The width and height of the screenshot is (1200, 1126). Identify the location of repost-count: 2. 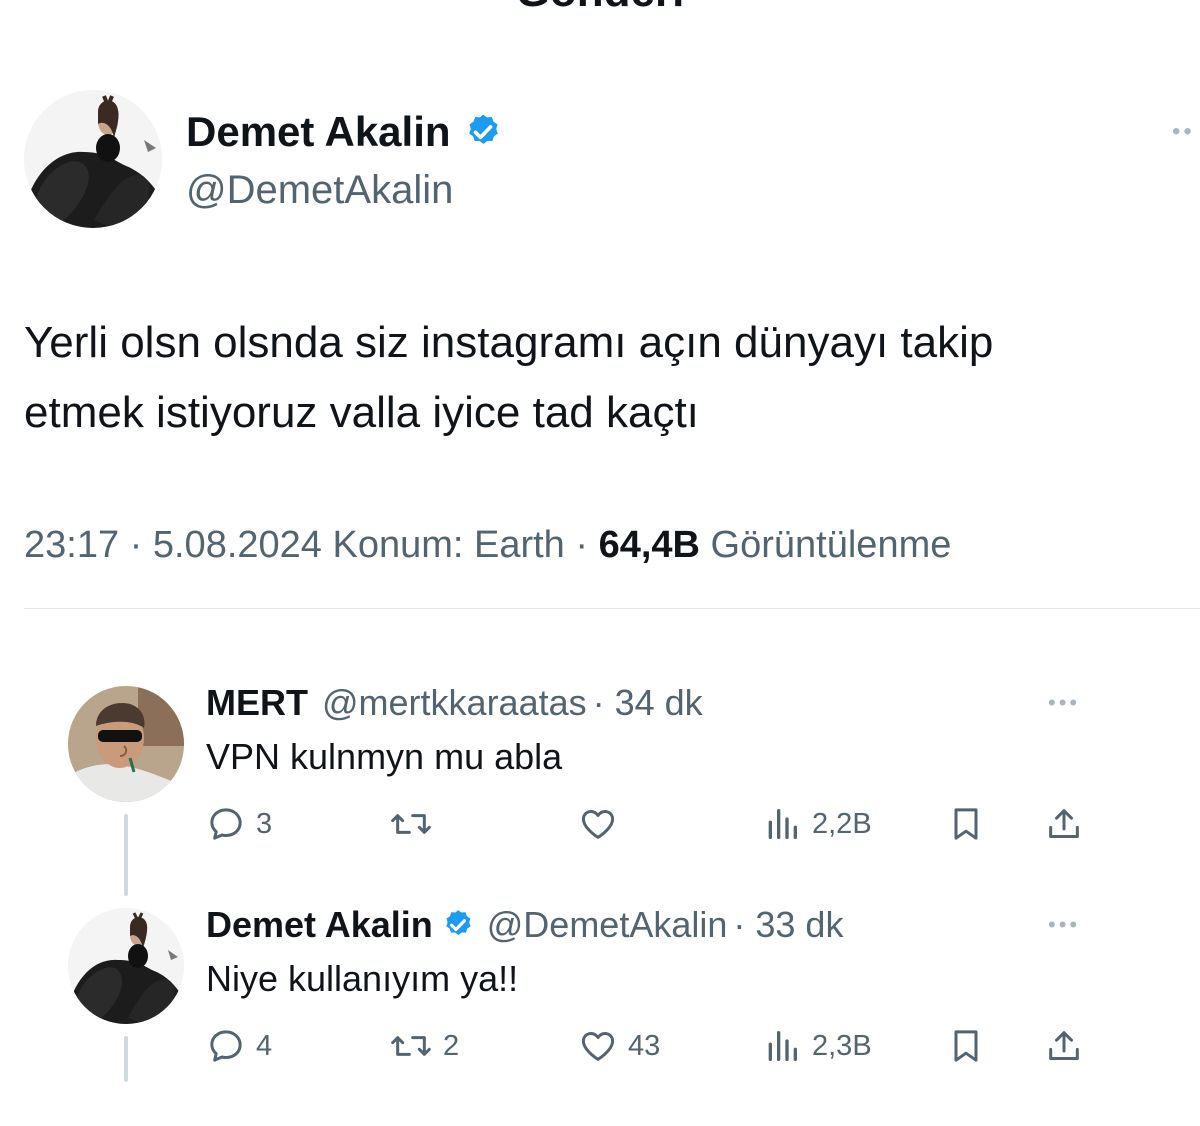
(451, 1046).